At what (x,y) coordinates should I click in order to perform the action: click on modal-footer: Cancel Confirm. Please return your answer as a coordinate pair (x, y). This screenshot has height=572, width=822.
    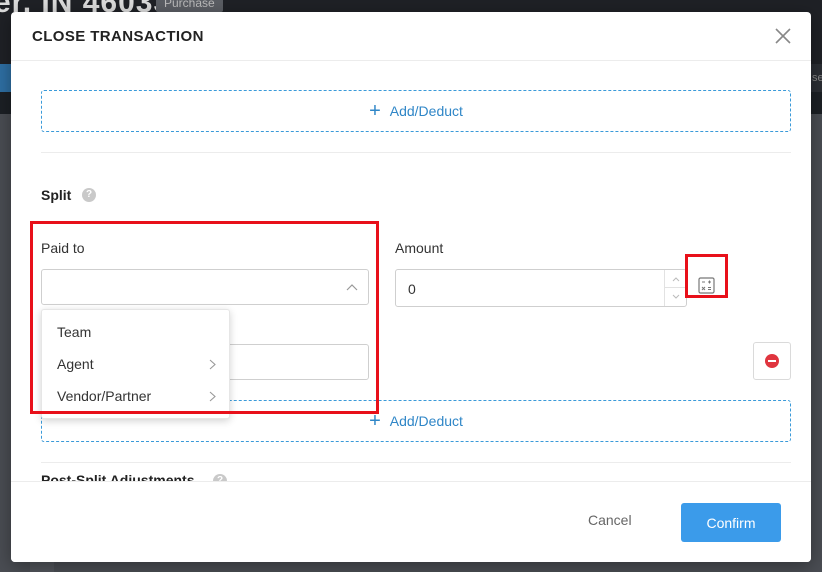
    Looking at the image, I should click on (411, 521).